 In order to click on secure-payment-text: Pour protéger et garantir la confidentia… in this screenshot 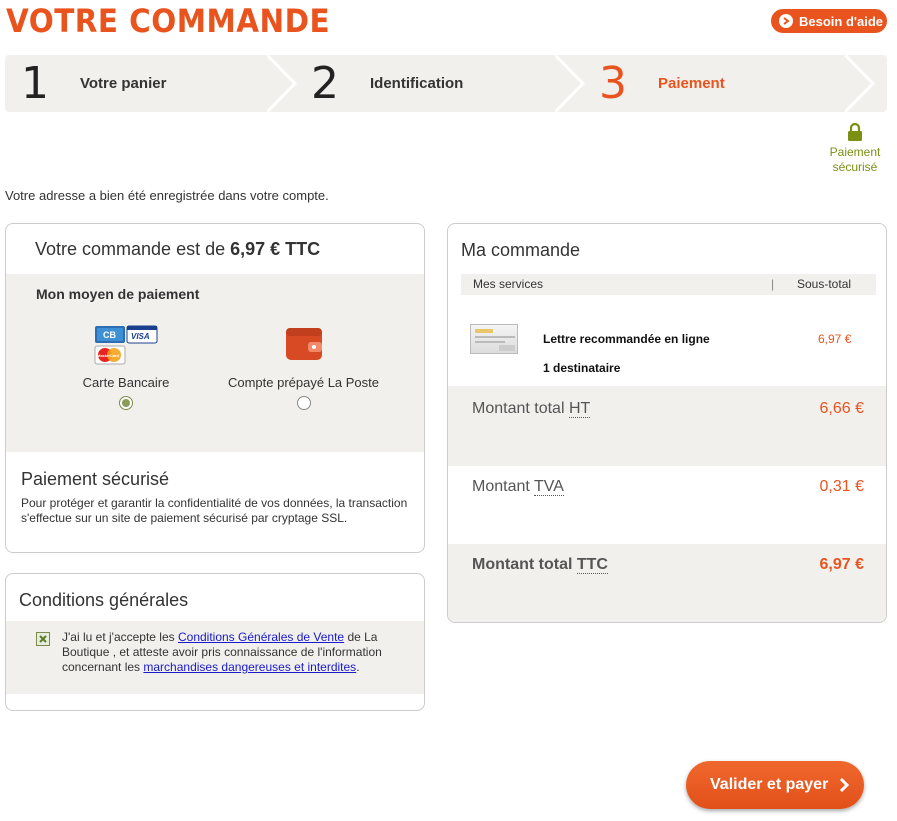, I will do `click(214, 510)`.